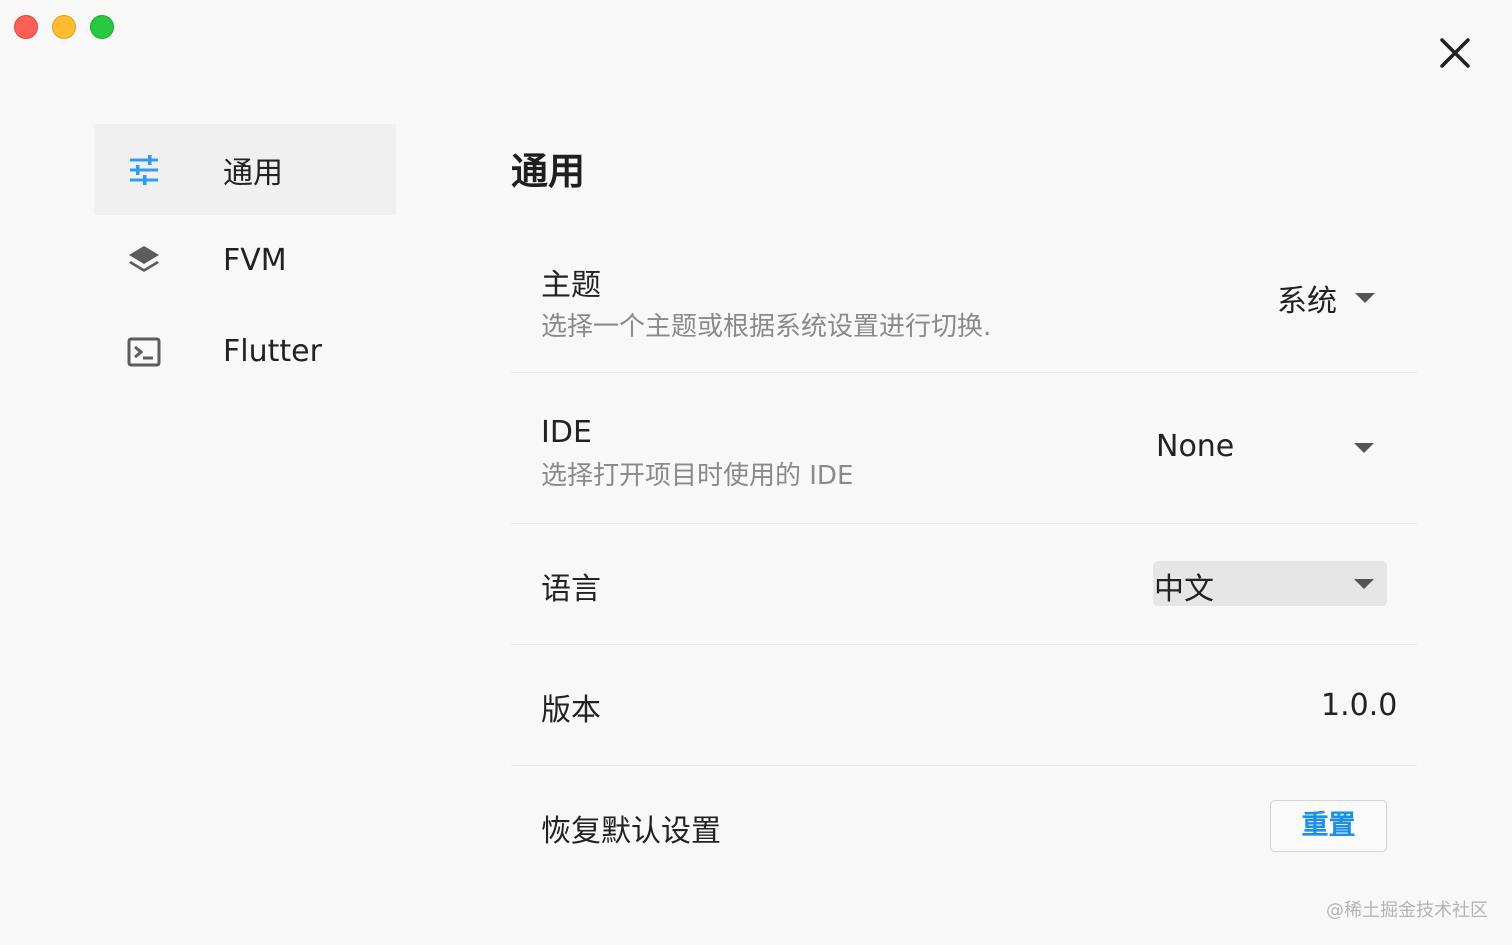  What do you see at coordinates (272, 351) in the screenshot?
I see `sidebar-item-label: Flutter` at bounding box center [272, 351].